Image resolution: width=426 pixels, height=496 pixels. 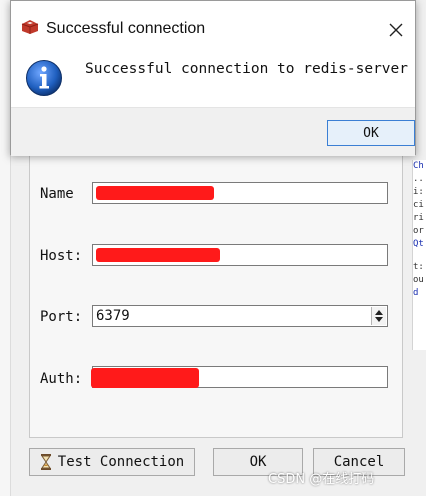 What do you see at coordinates (61, 256) in the screenshot?
I see `host-label: Host:` at bounding box center [61, 256].